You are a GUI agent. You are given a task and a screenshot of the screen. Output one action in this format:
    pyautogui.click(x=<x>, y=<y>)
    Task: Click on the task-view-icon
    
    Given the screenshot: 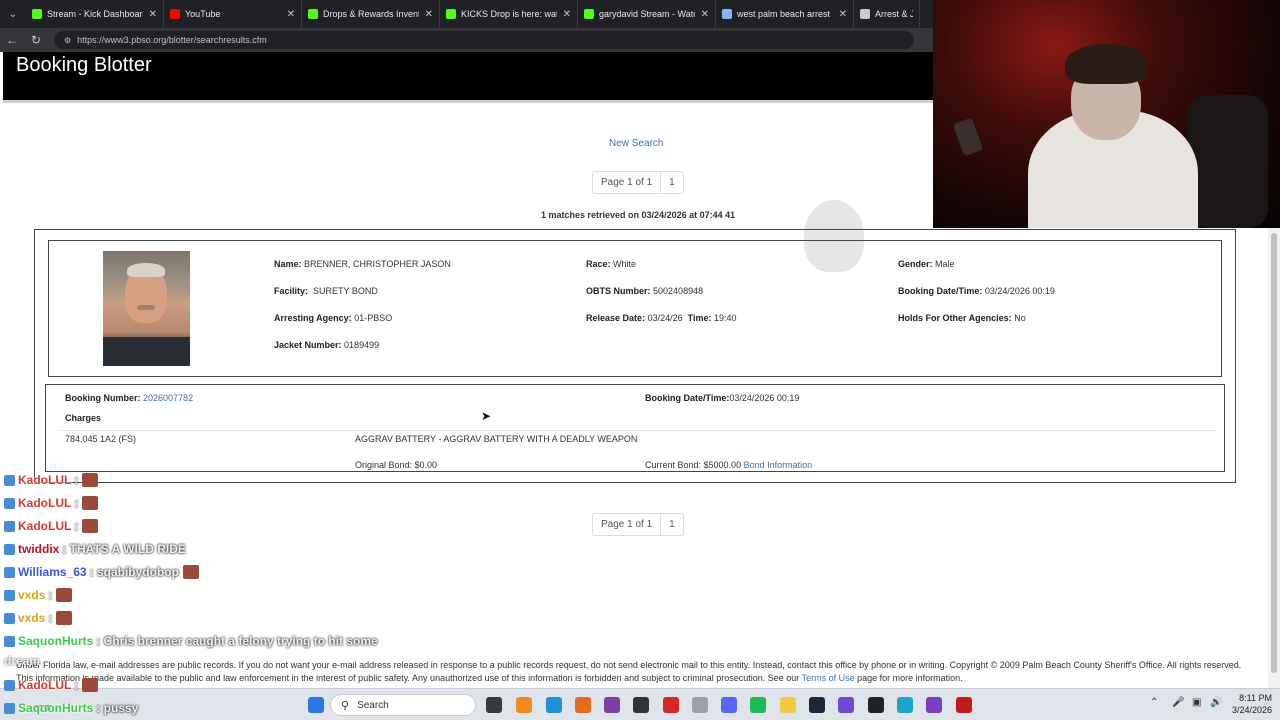 What is the action you would take?
    pyautogui.click(x=494, y=705)
    